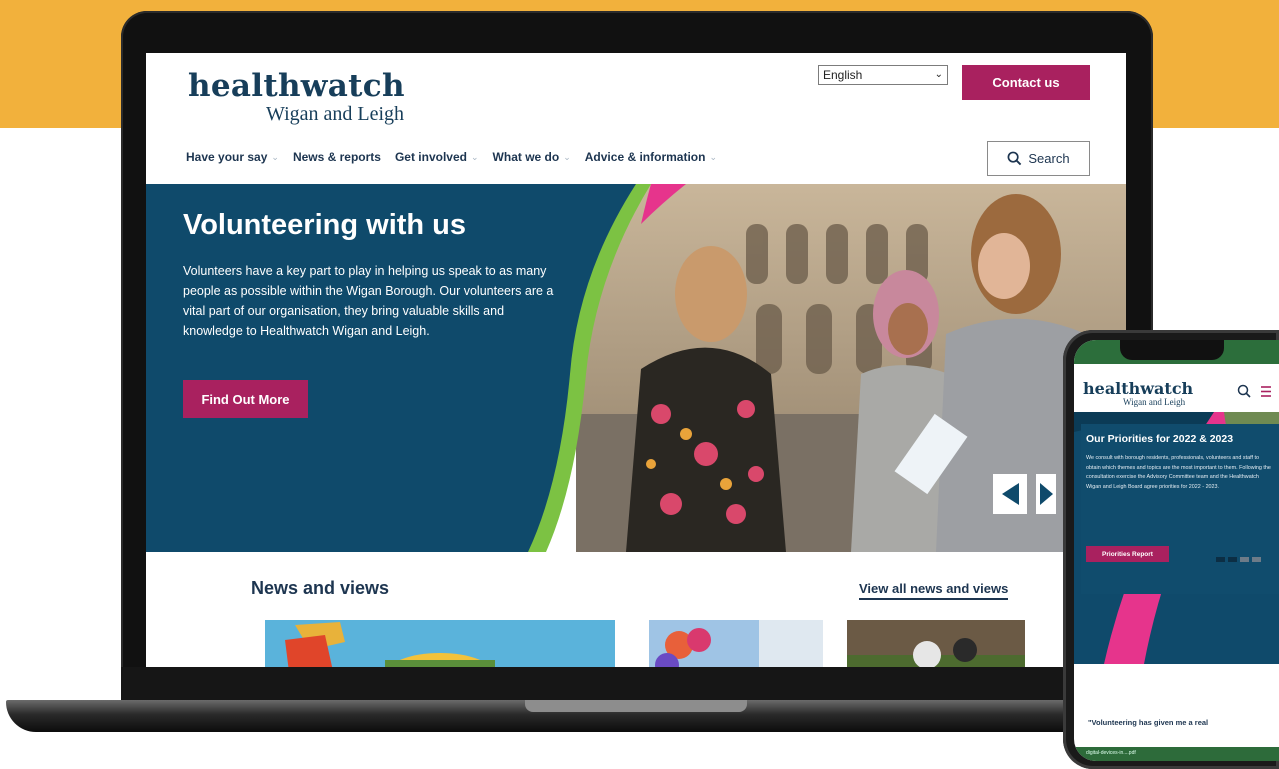 The image size is (1279, 769). What do you see at coordinates (1172, 350) in the screenshot?
I see `phone-notch` at bounding box center [1172, 350].